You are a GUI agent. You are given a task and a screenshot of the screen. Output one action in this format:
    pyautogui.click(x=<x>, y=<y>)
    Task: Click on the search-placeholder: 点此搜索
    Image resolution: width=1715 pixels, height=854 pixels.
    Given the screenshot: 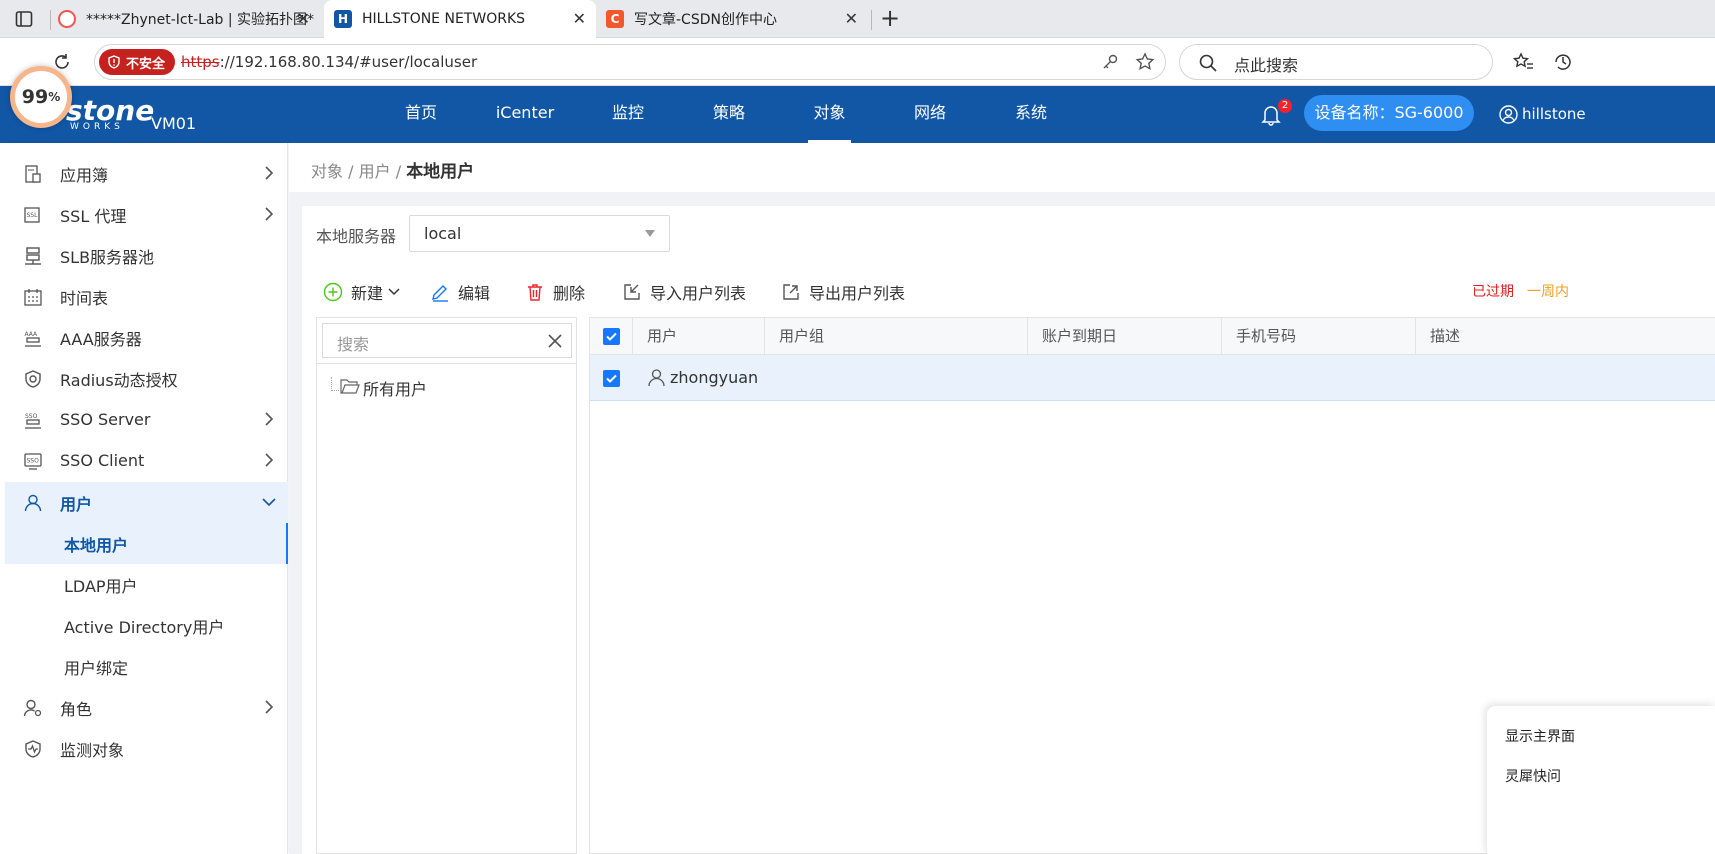 What is the action you would take?
    pyautogui.click(x=1266, y=65)
    